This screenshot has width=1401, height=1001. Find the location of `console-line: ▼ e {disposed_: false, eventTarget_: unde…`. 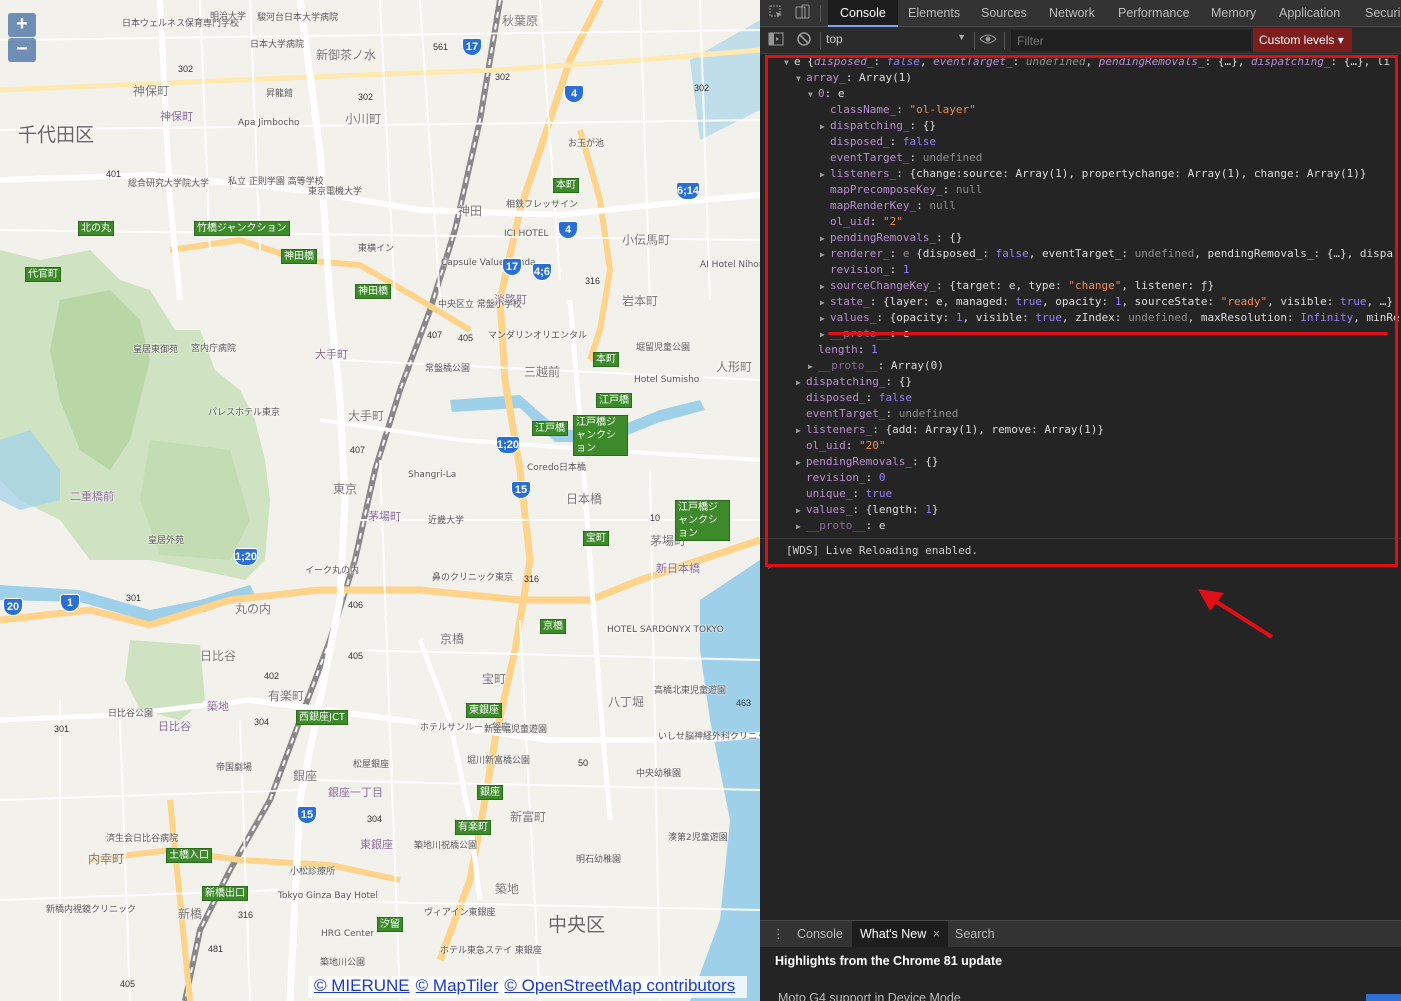

console-line: ▼ e {disposed_: false, eventTarget_: unde… is located at coordinates (1080, 62).